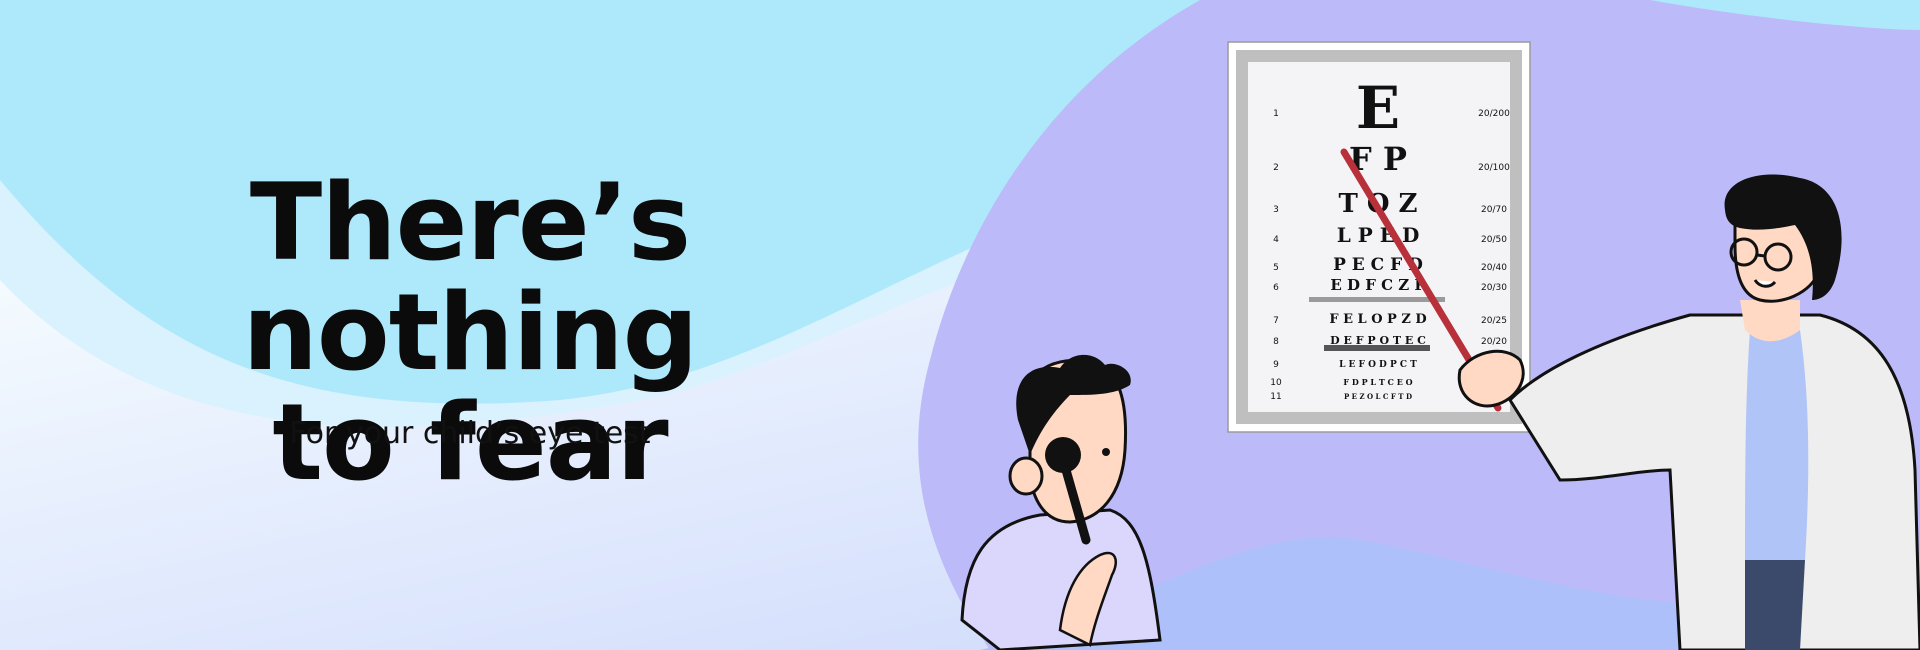  Describe the element at coordinates (1494, 240) in the screenshot. I see `eye-chart-row-acuity: 20/50` at that location.